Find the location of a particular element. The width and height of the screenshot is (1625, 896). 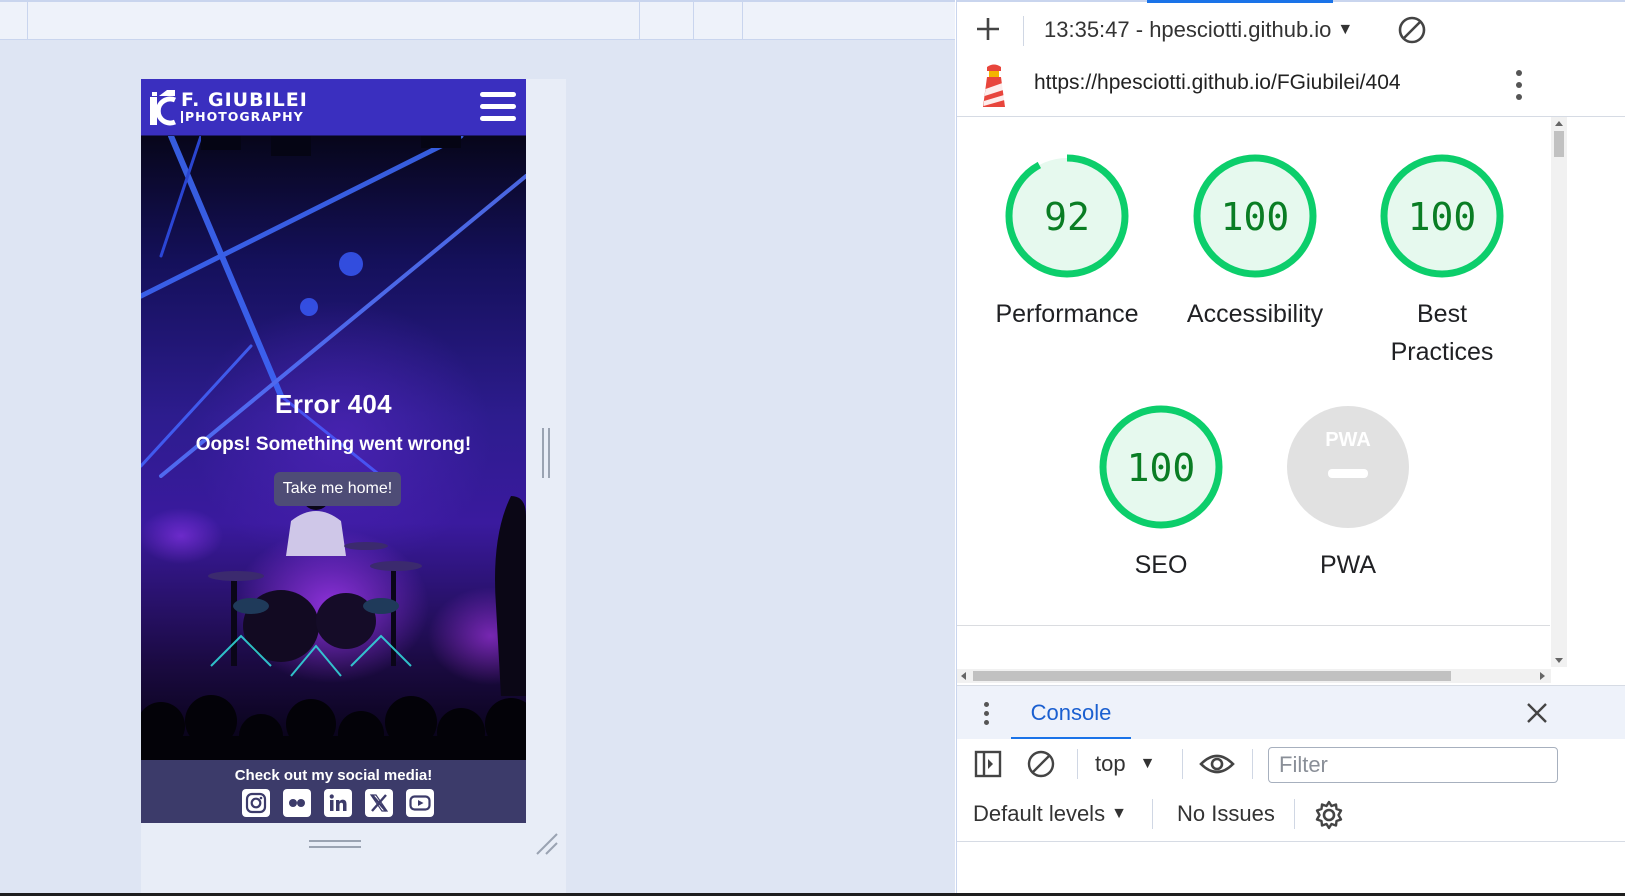

x-icon is located at coordinates (378, 803).